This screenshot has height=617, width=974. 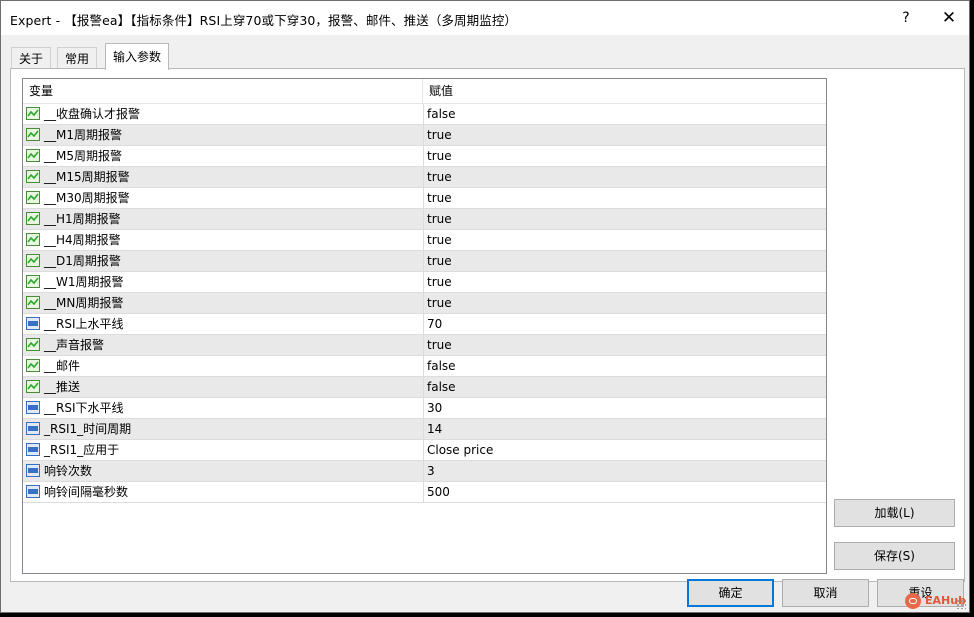 What do you see at coordinates (825, 593) in the screenshot?
I see `cancel-button: 取消` at bounding box center [825, 593].